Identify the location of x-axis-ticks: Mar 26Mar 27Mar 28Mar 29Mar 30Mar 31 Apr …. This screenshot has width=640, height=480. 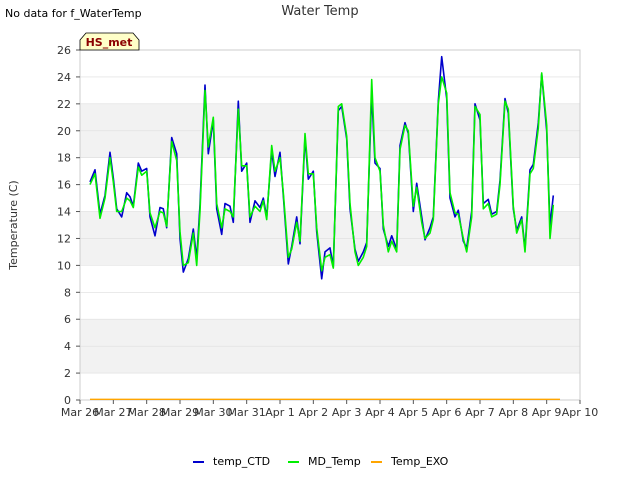
(329, 409).